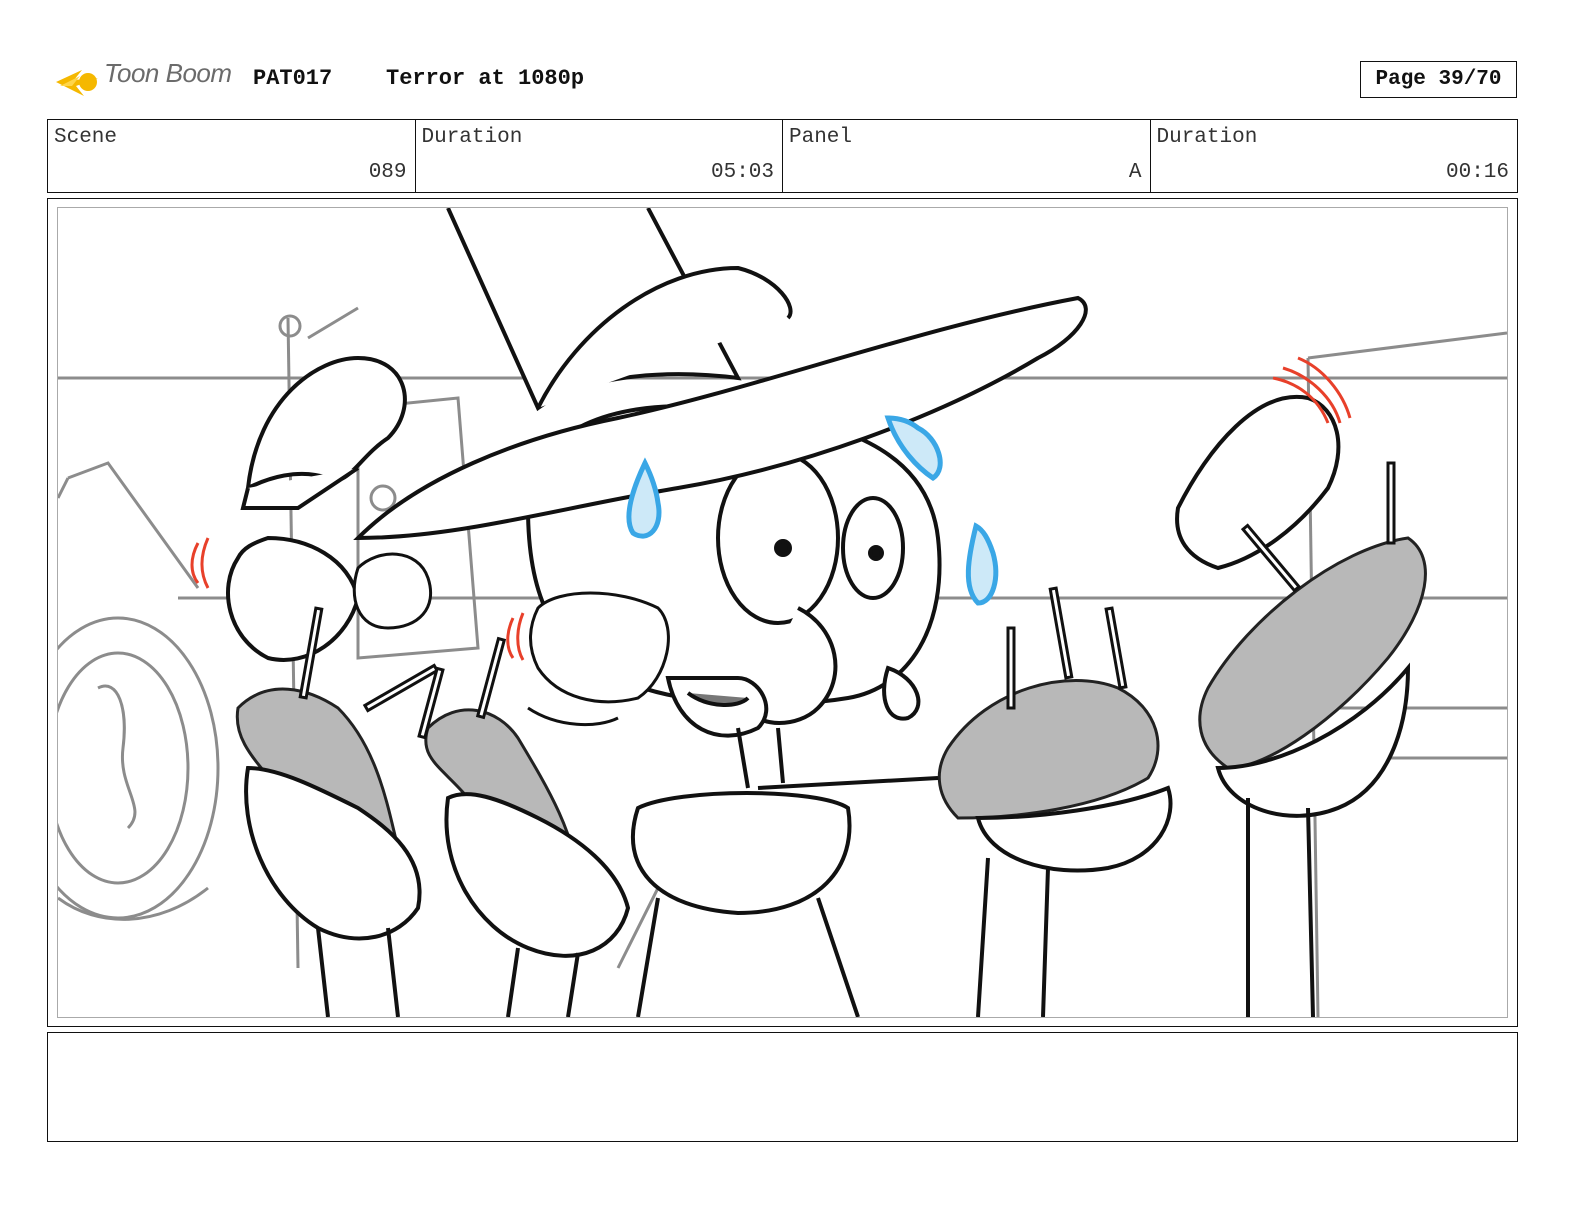  I want to click on logo-flare-icon, so click(77, 83).